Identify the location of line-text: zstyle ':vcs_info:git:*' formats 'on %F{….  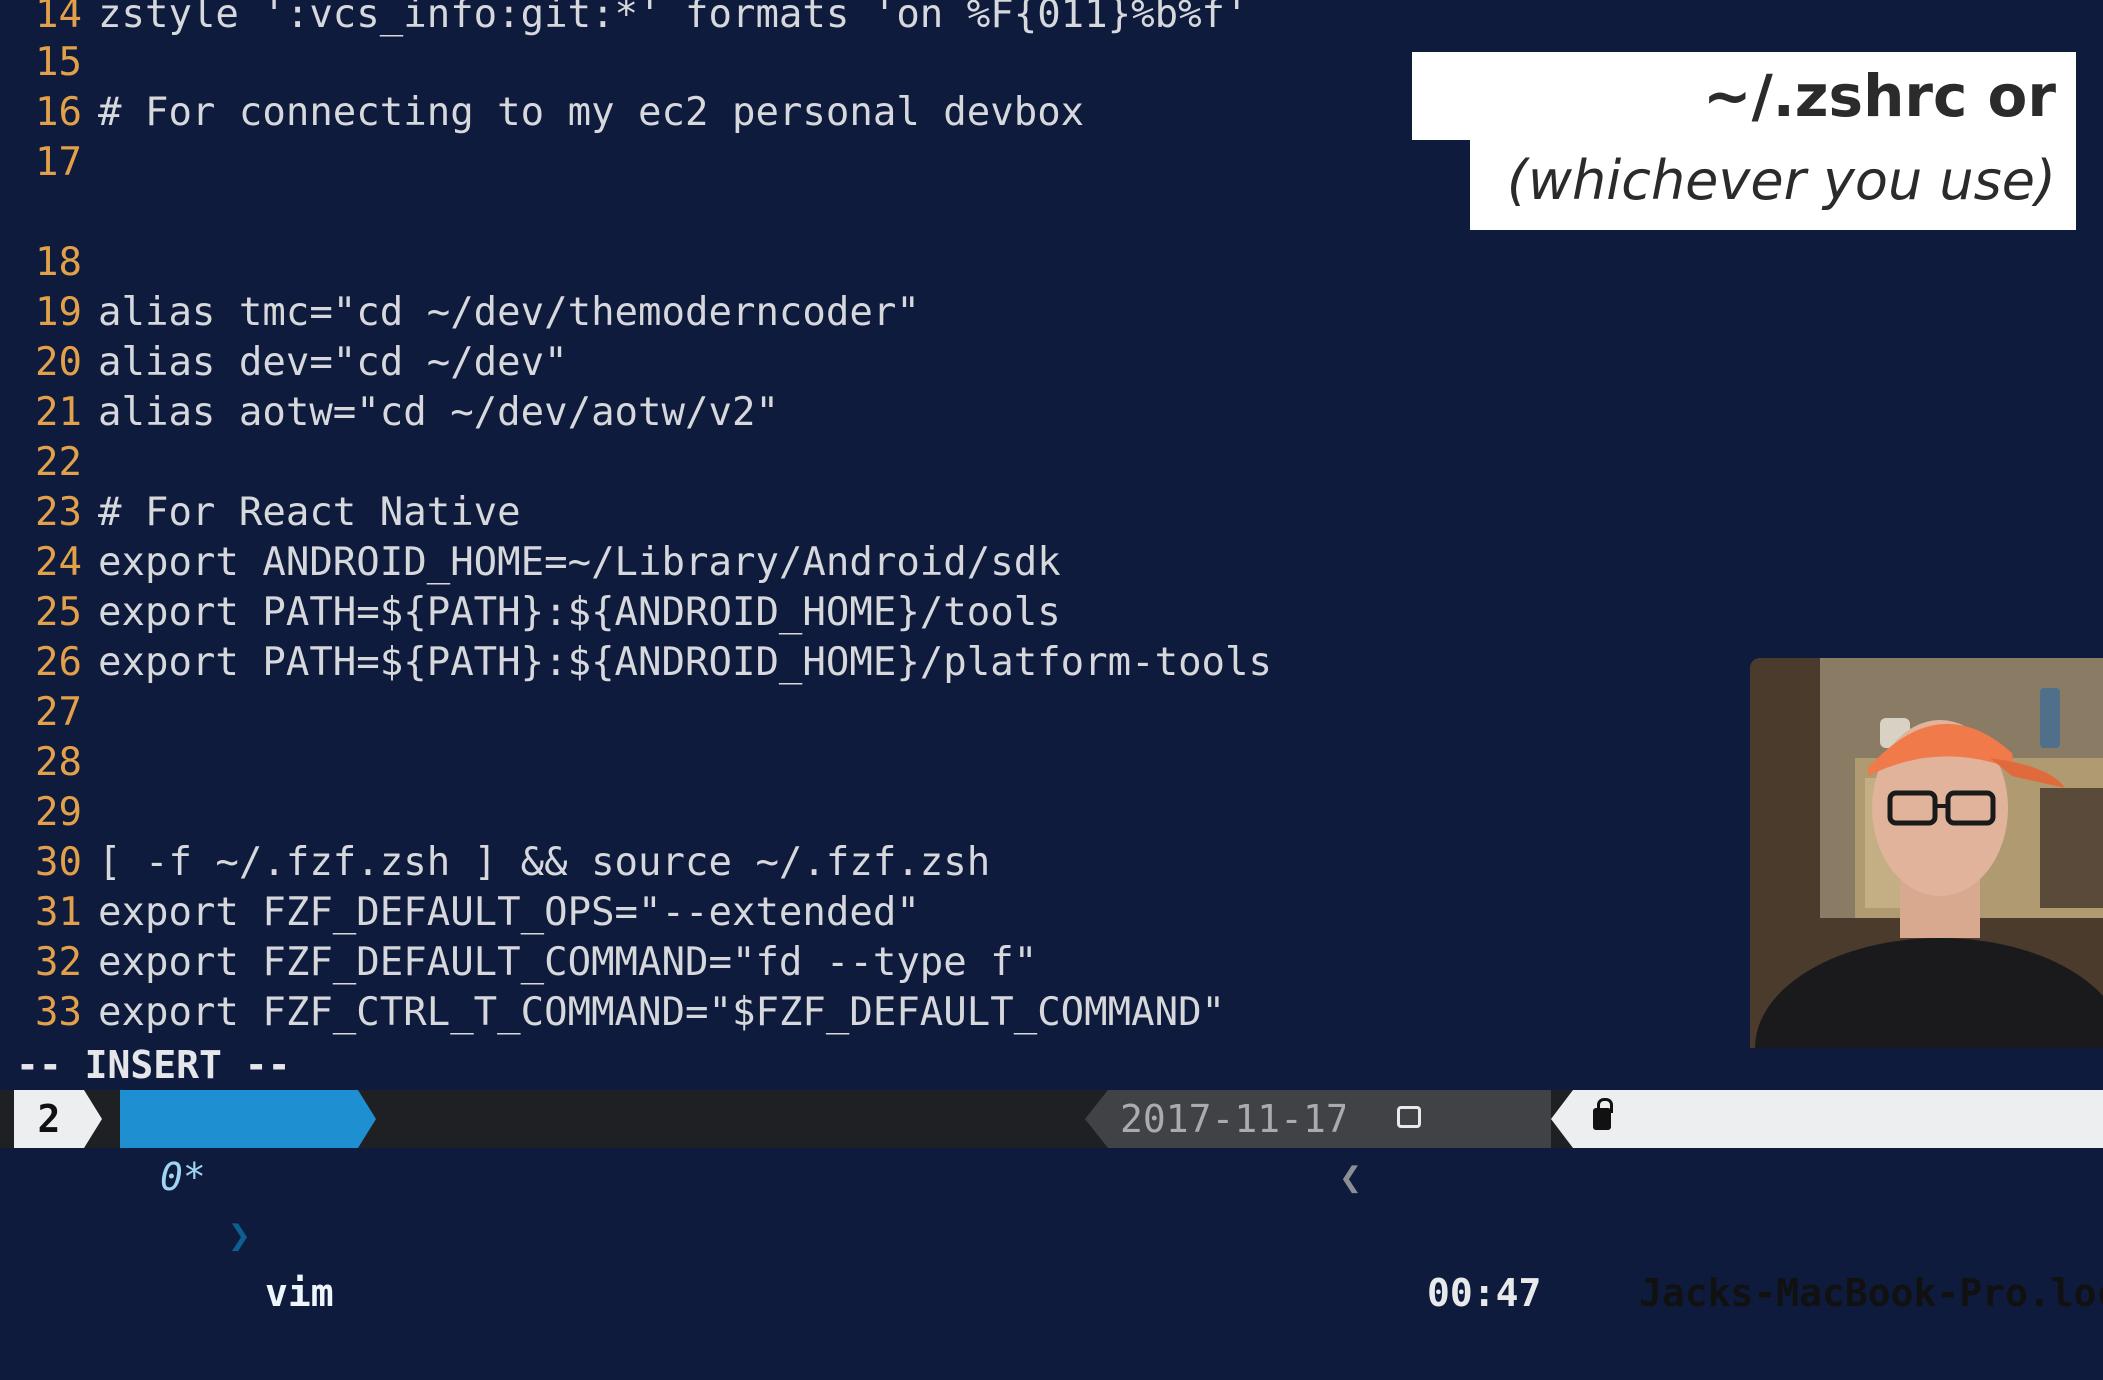
(673, 18).